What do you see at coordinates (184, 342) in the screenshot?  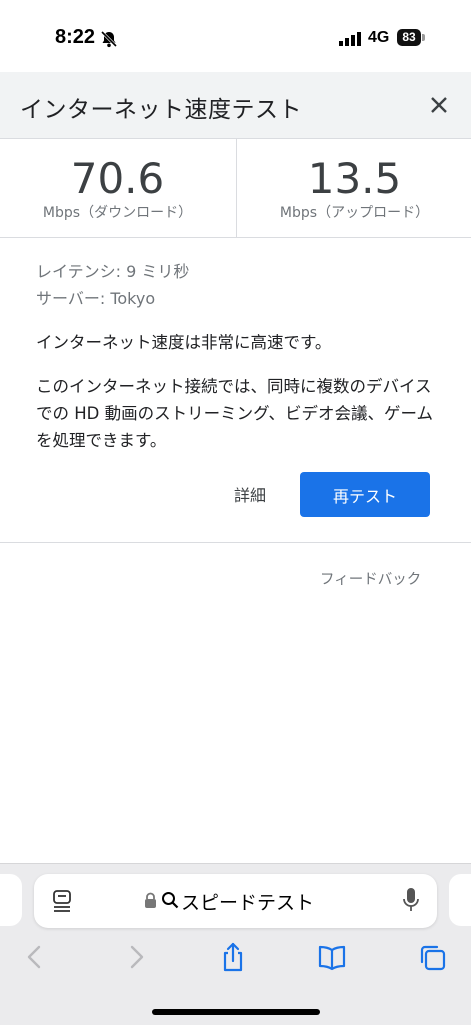 I see `speed-assessment: インターネット速度は非常に高速です。` at bounding box center [184, 342].